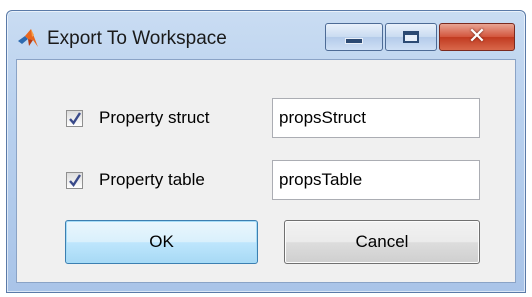 This screenshot has width=532, height=297. I want to click on minimize-icon, so click(354, 41).